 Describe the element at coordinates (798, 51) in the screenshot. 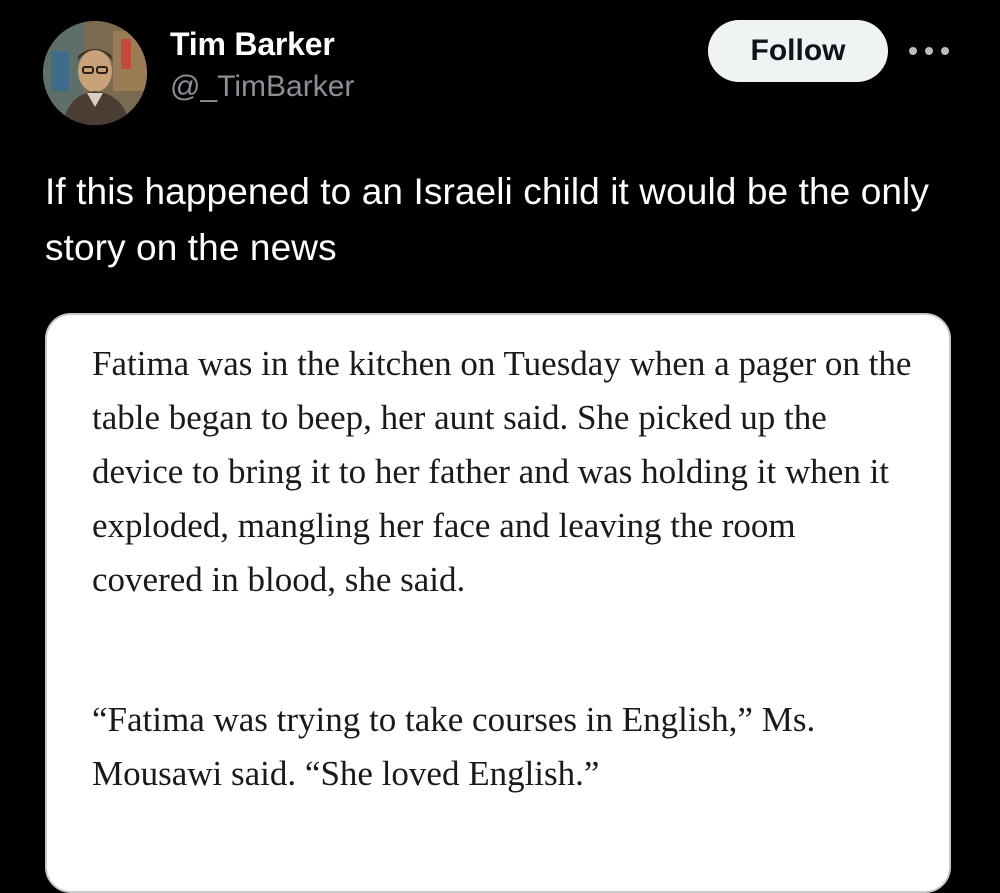

I see `follow-button: Follow` at that location.